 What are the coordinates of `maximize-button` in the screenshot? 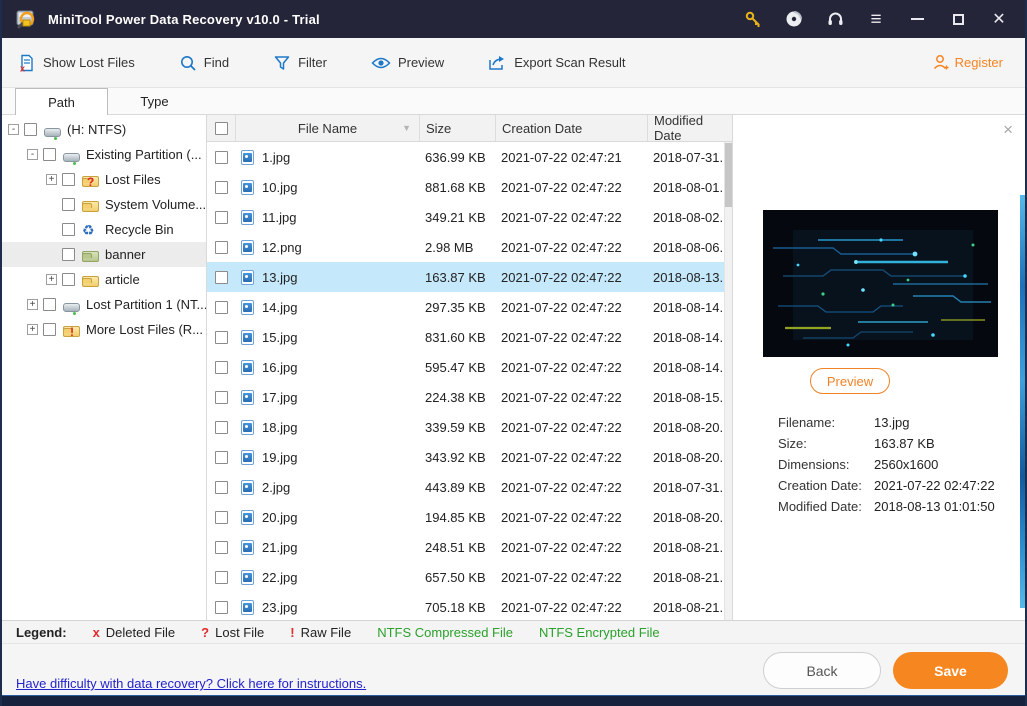 It's located at (958, 19).